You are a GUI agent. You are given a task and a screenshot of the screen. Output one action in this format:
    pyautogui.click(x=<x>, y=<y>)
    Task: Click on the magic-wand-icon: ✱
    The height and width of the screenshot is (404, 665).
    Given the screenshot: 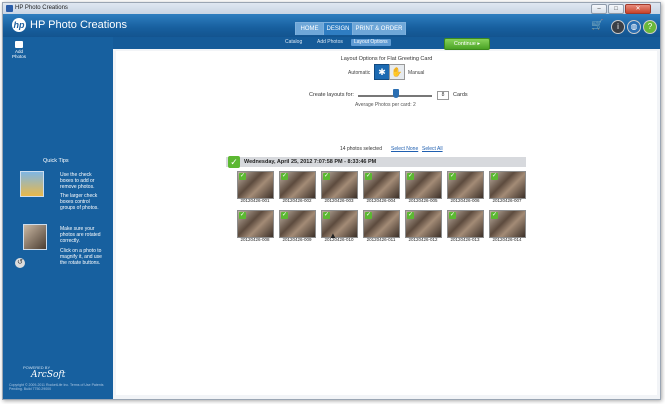 What is the action you would take?
    pyautogui.click(x=382, y=72)
    